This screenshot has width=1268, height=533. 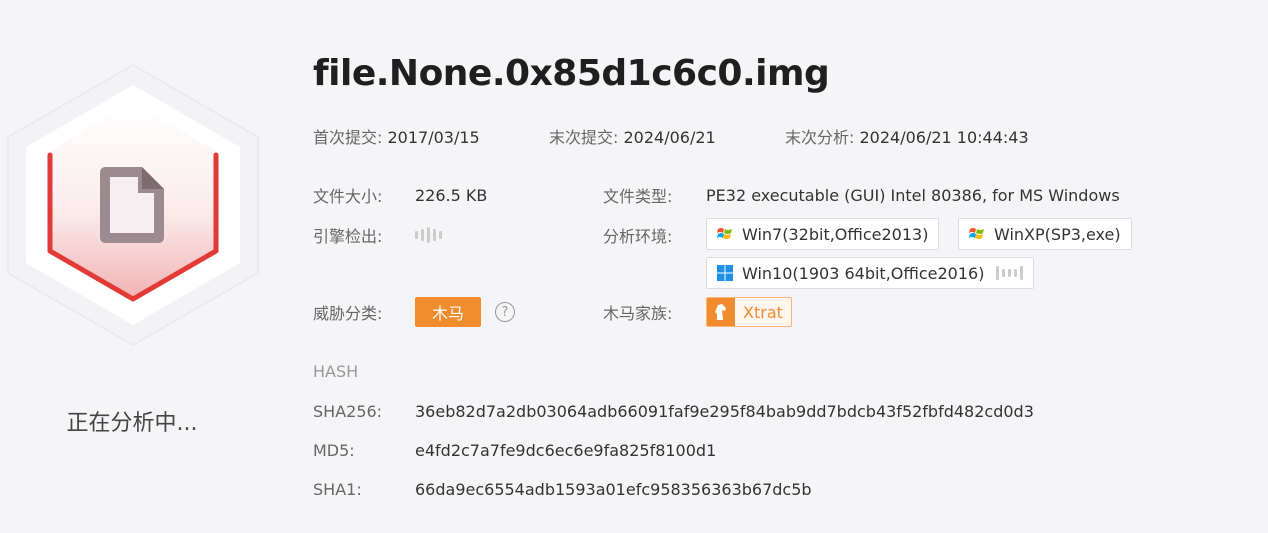 What do you see at coordinates (433, 137) in the screenshot?
I see `first-submit-value: 2017/03/15` at bounding box center [433, 137].